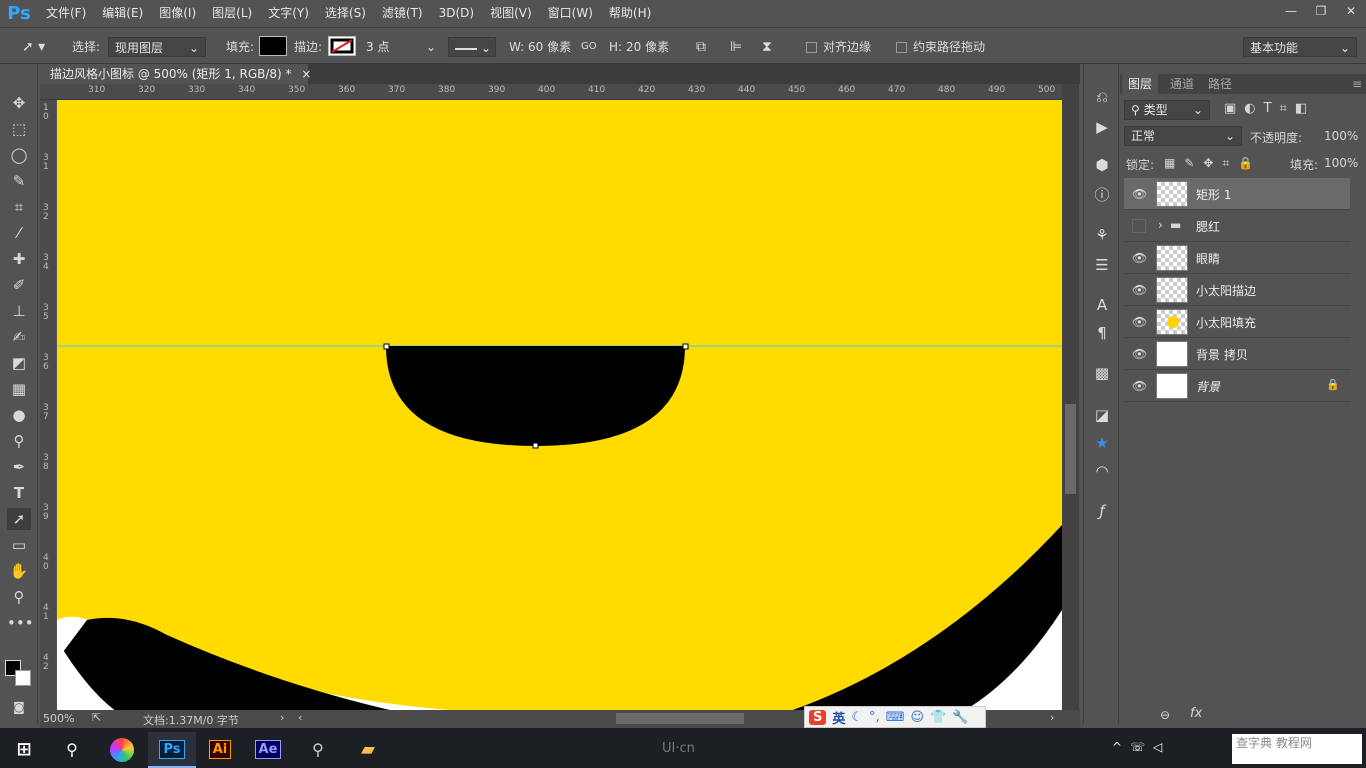  What do you see at coordinates (570, 13) in the screenshot?
I see `menu-window: 窗口(W)` at bounding box center [570, 13].